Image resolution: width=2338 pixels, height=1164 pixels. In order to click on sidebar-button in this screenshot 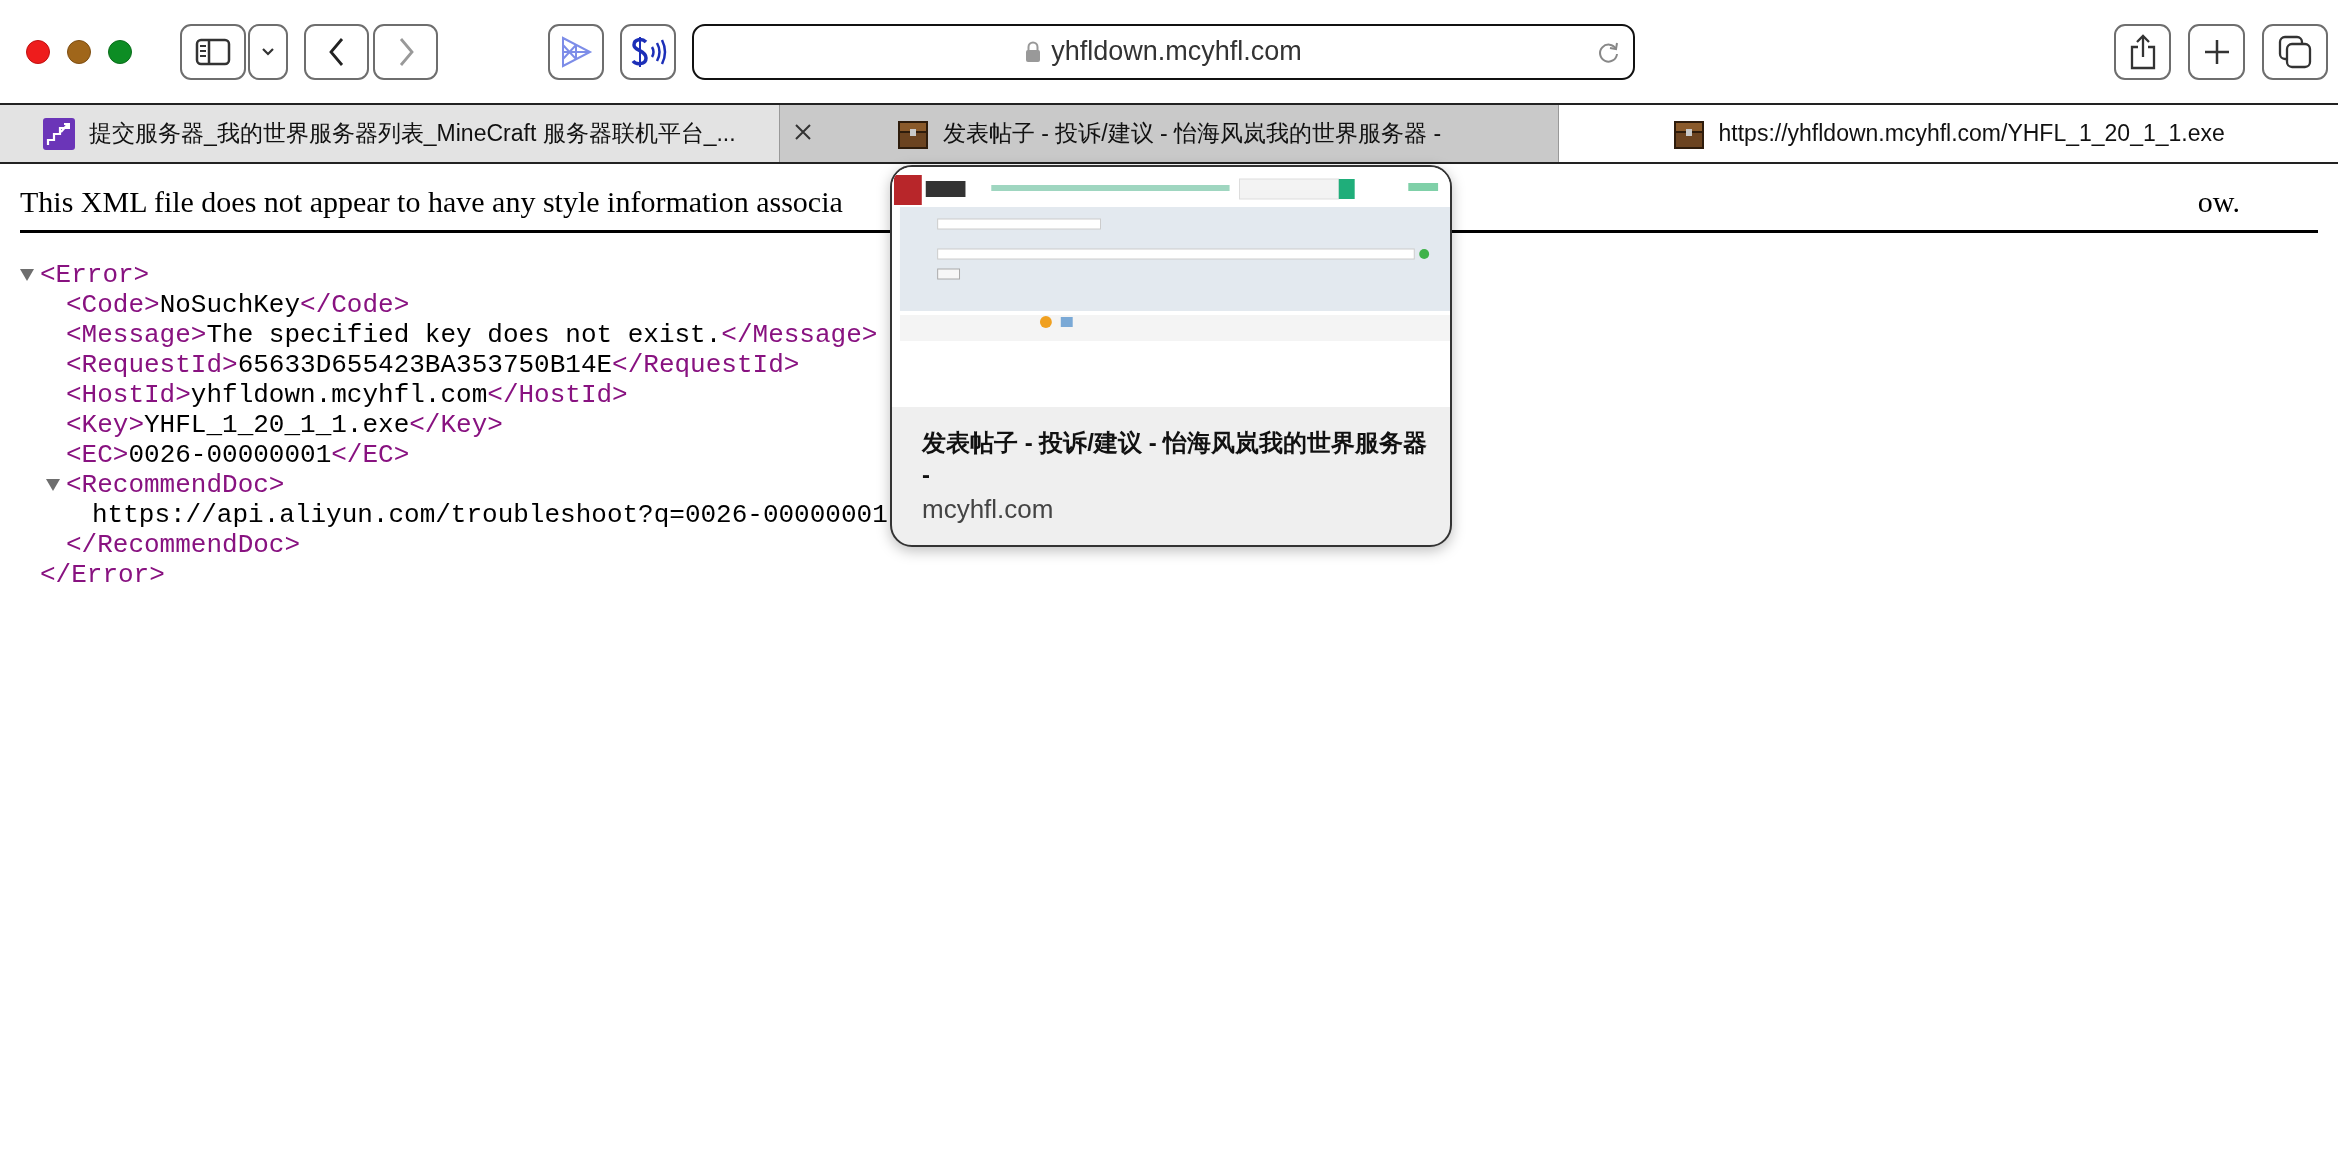, I will do `click(213, 51)`.